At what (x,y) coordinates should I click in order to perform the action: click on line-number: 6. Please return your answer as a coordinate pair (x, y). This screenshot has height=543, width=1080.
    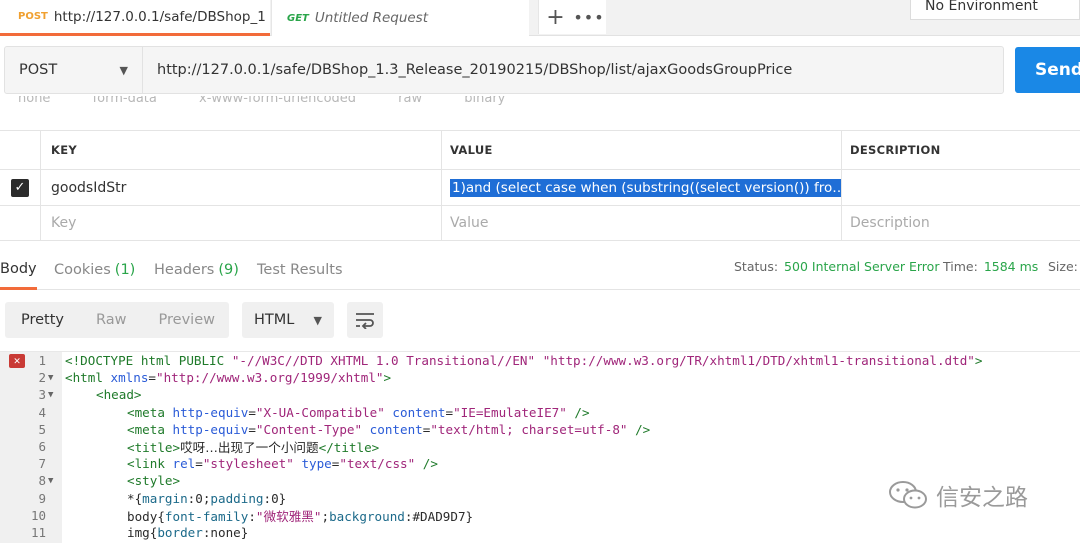
    Looking at the image, I should click on (42, 447).